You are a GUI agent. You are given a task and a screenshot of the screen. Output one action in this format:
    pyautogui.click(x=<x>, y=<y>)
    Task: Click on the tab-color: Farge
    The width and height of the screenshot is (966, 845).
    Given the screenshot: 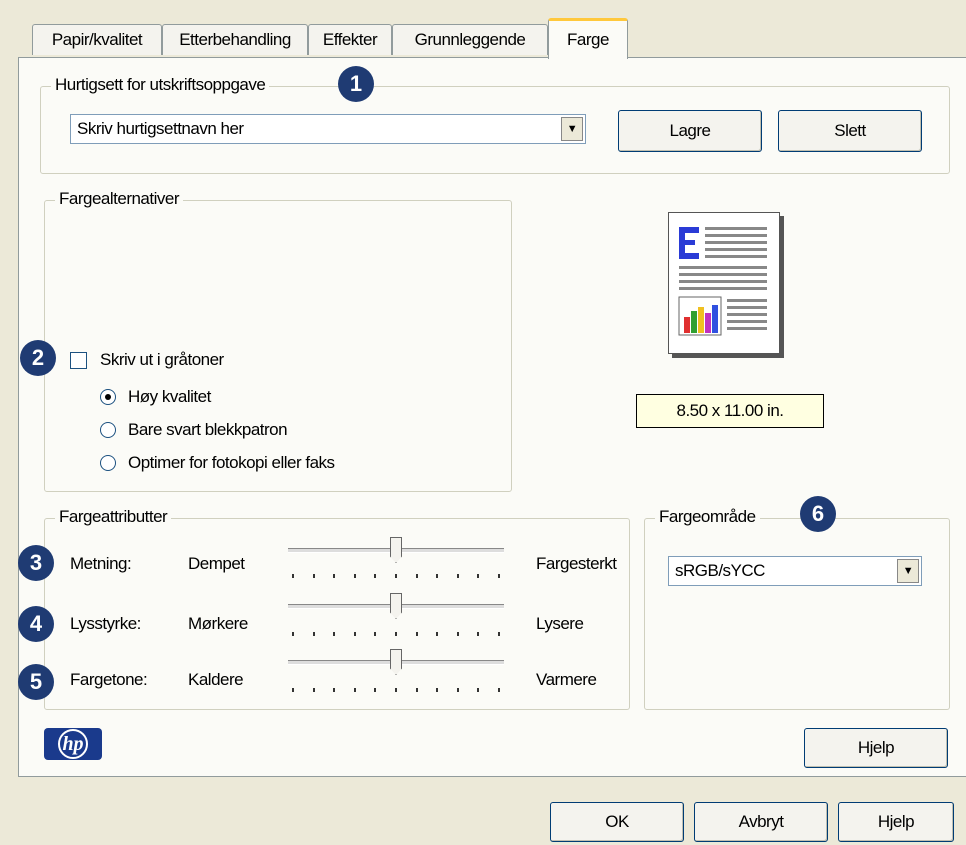 What is the action you would take?
    pyautogui.click(x=588, y=38)
    